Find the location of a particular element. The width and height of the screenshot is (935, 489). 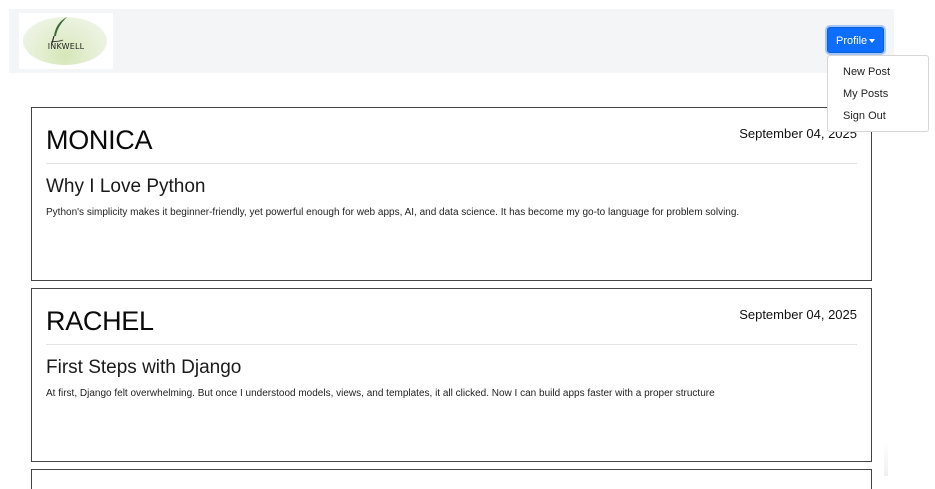

post-date: September 04, 2025 is located at coordinates (798, 314).